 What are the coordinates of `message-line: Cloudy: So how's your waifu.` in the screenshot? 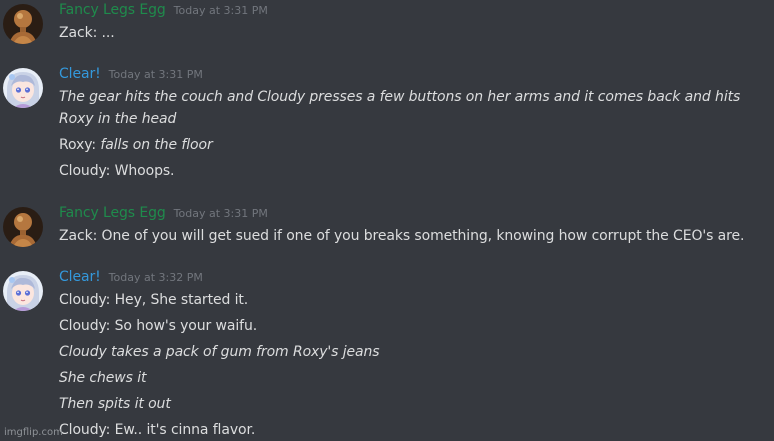 It's located at (158, 326).